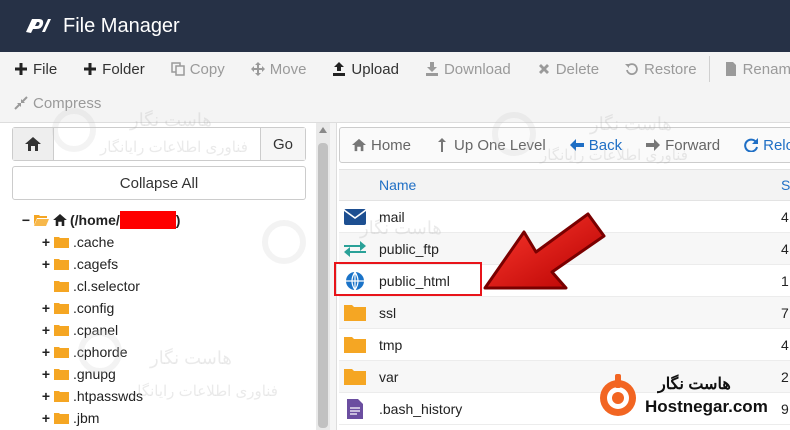 The width and height of the screenshot is (790, 430). I want to click on file-table-header: Name S, so click(564, 185).